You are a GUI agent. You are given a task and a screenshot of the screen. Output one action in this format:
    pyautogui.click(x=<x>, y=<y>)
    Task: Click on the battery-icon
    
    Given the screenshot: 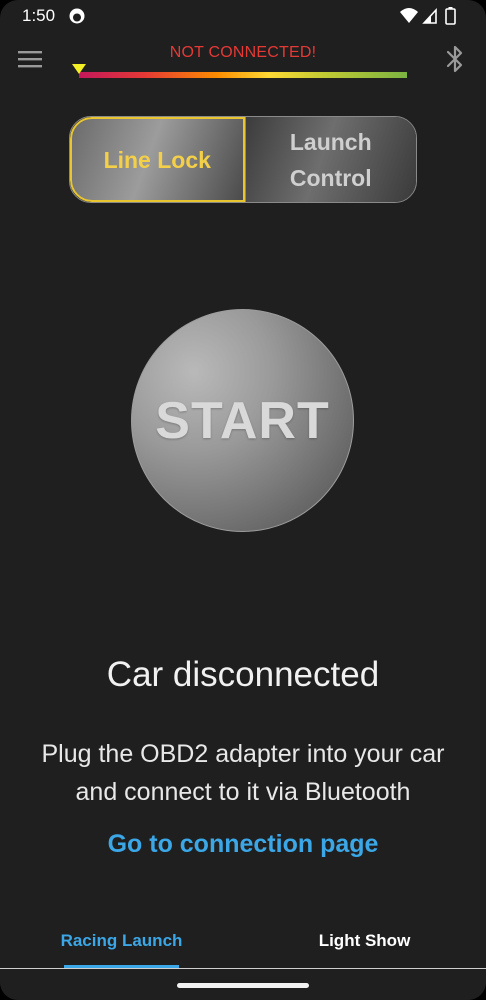 What is the action you would take?
    pyautogui.click(x=450, y=16)
    